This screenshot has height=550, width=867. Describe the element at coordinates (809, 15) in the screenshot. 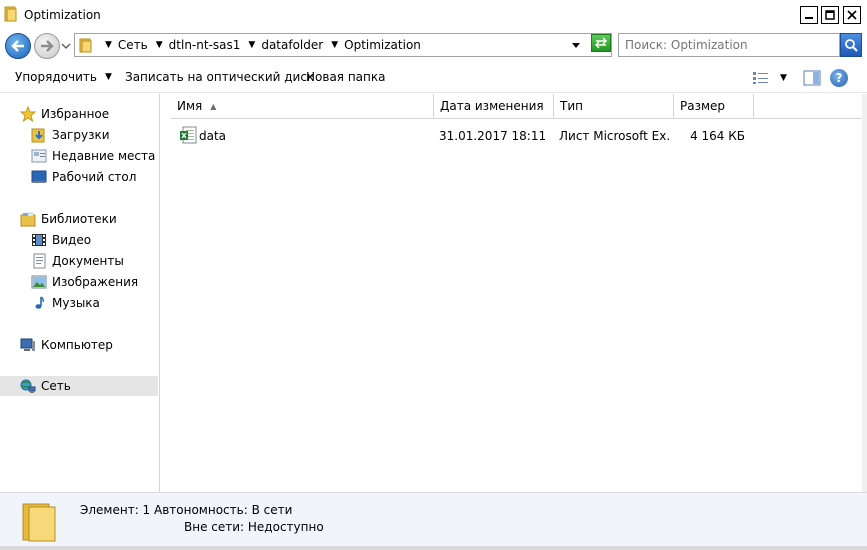

I see `minimize-button` at that location.